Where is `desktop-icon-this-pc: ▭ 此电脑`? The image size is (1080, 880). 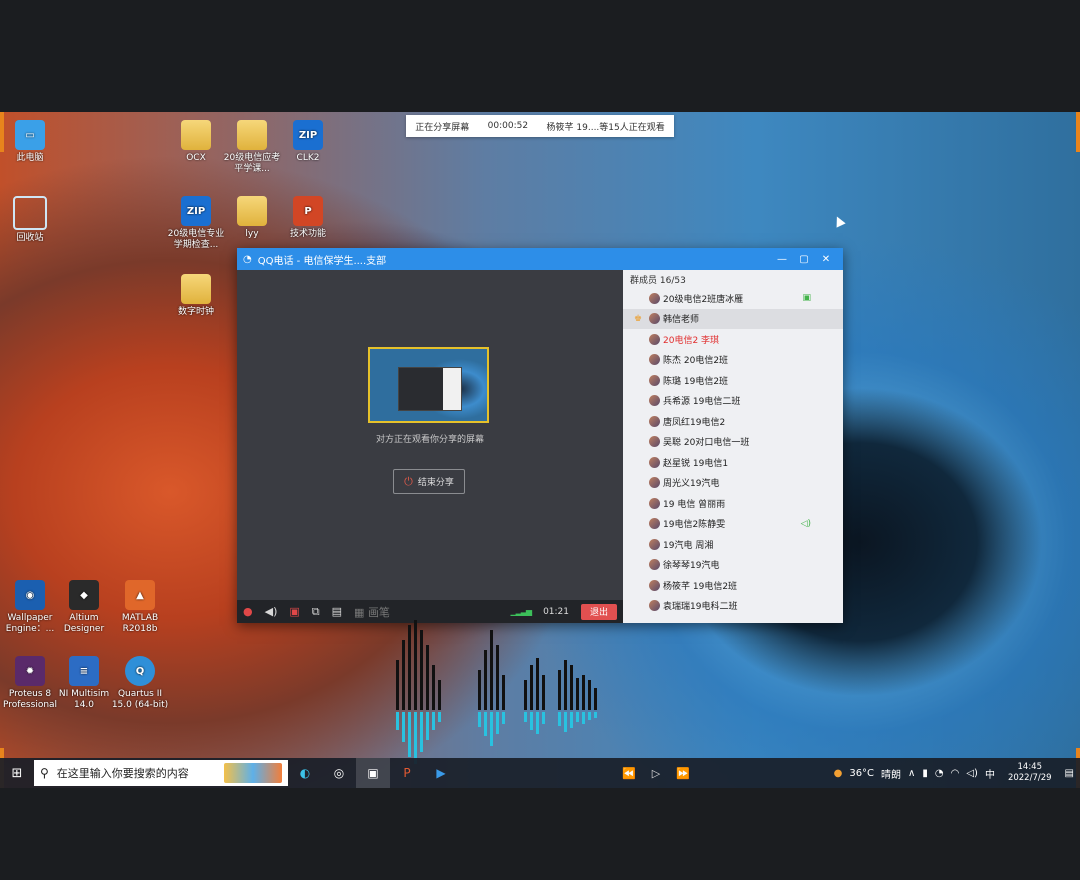 desktop-icon-this-pc: ▭ 此电脑 is located at coordinates (30, 142).